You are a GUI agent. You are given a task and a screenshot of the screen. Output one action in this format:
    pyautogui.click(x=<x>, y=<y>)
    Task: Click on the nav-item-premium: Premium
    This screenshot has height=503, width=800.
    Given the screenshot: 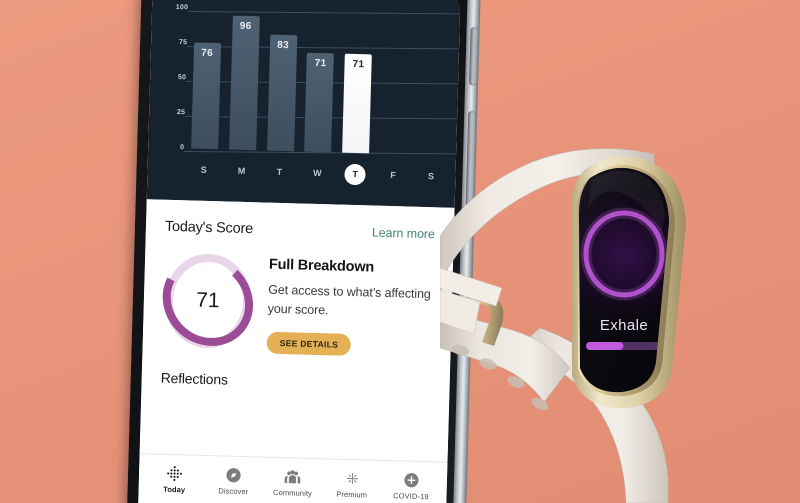 What is the action you would take?
    pyautogui.click(x=352, y=484)
    